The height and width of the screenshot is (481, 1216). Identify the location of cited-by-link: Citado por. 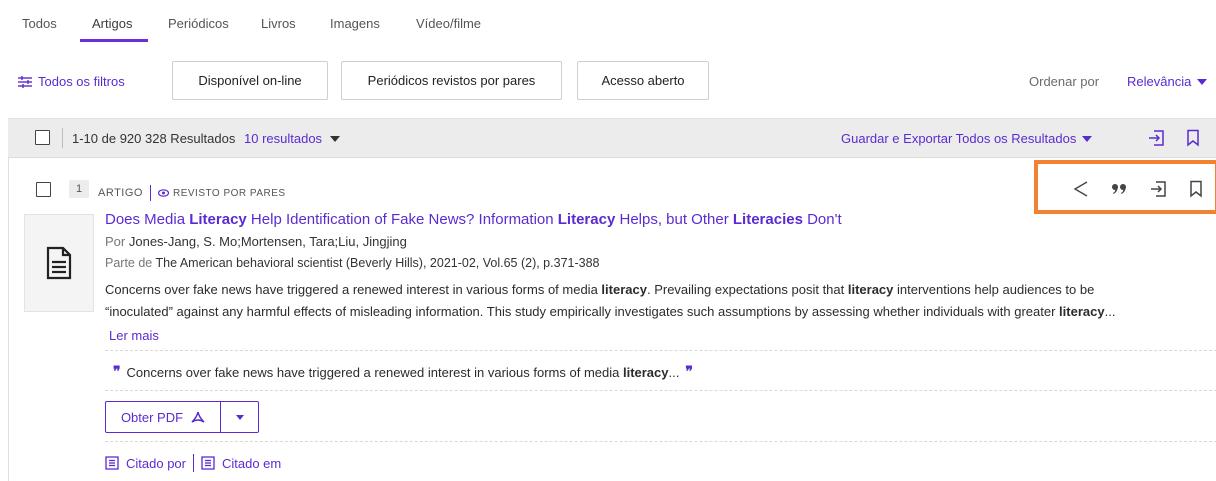
(156, 463).